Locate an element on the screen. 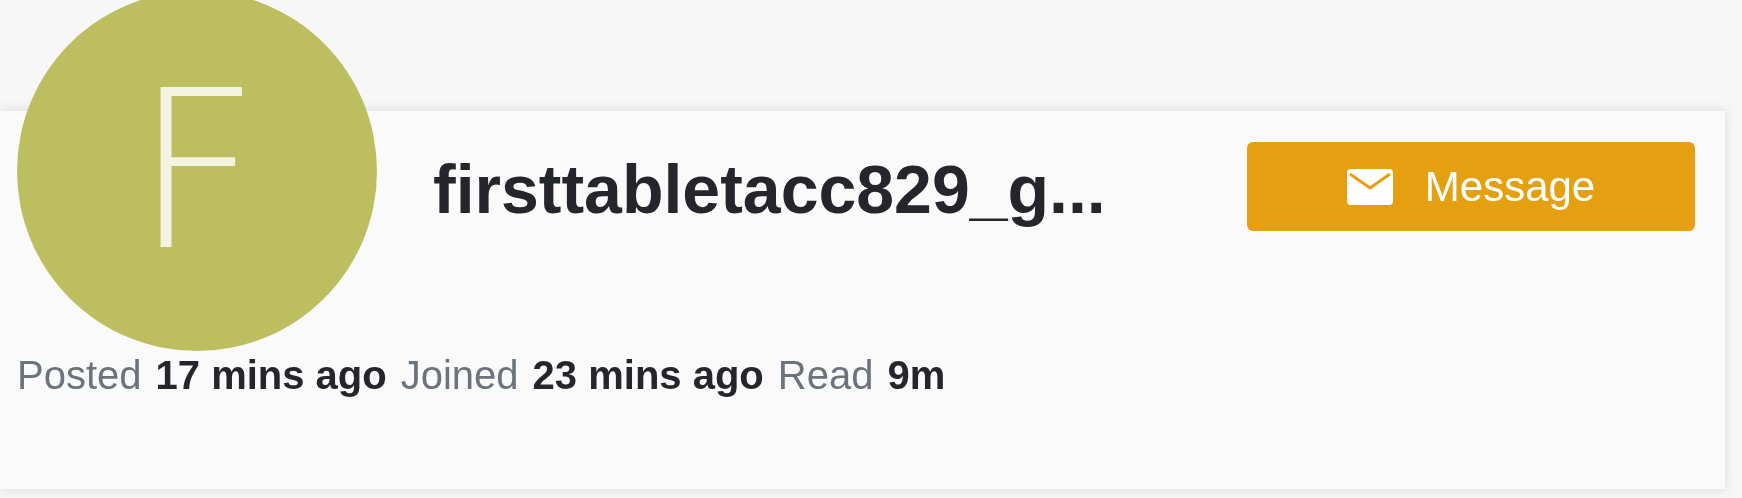 The image size is (1742, 498). stat-label: Read is located at coordinates (825, 375).